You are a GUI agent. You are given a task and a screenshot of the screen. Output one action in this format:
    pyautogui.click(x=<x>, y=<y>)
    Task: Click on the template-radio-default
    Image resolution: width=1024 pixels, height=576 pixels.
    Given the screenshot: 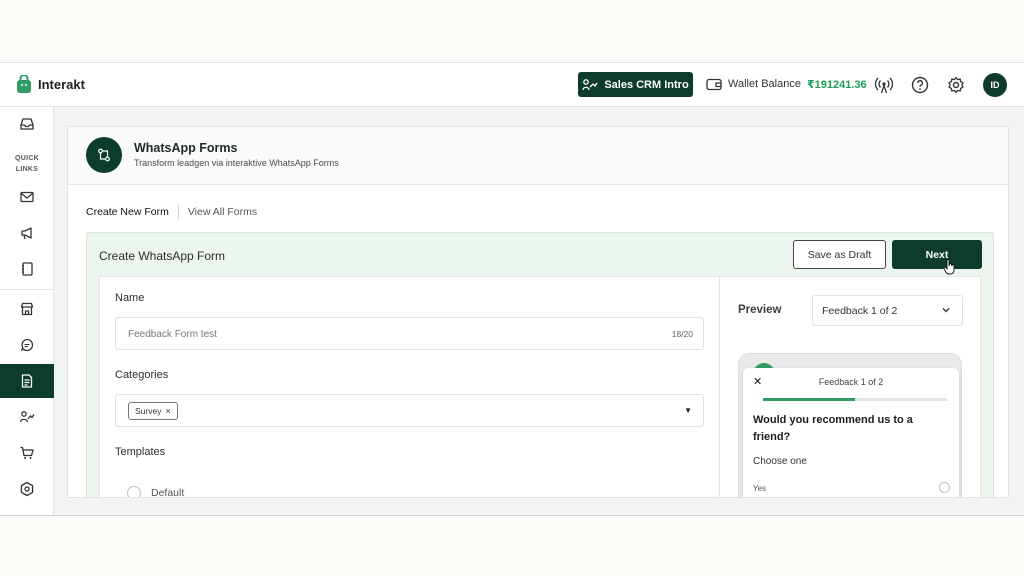 What is the action you would take?
    pyautogui.click(x=134, y=491)
    